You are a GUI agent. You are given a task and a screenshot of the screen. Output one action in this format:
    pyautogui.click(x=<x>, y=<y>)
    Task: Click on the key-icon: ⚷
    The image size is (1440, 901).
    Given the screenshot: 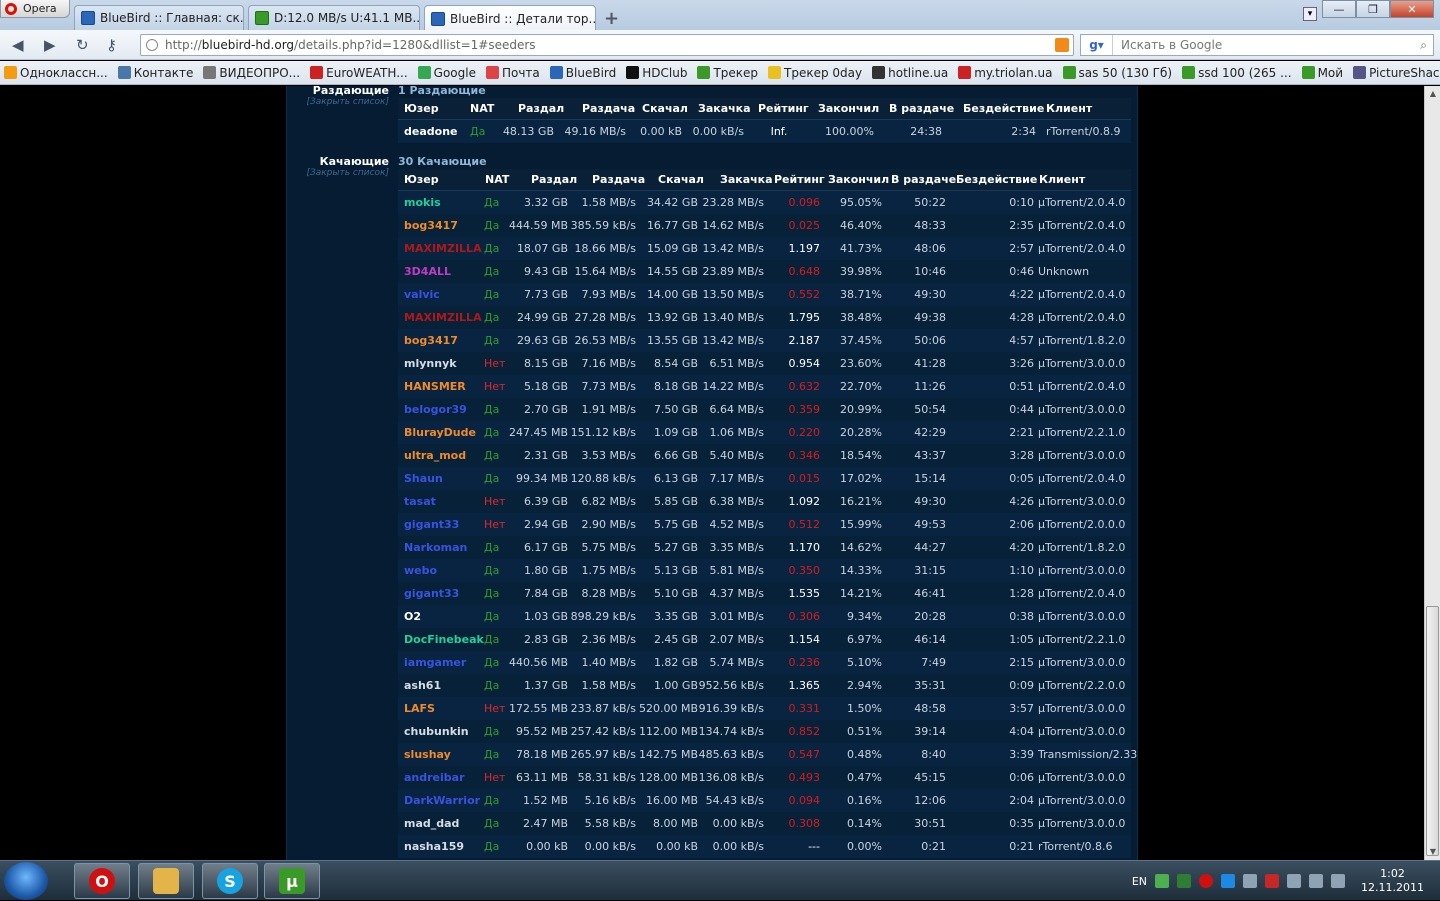 What is the action you would take?
    pyautogui.click(x=111, y=45)
    